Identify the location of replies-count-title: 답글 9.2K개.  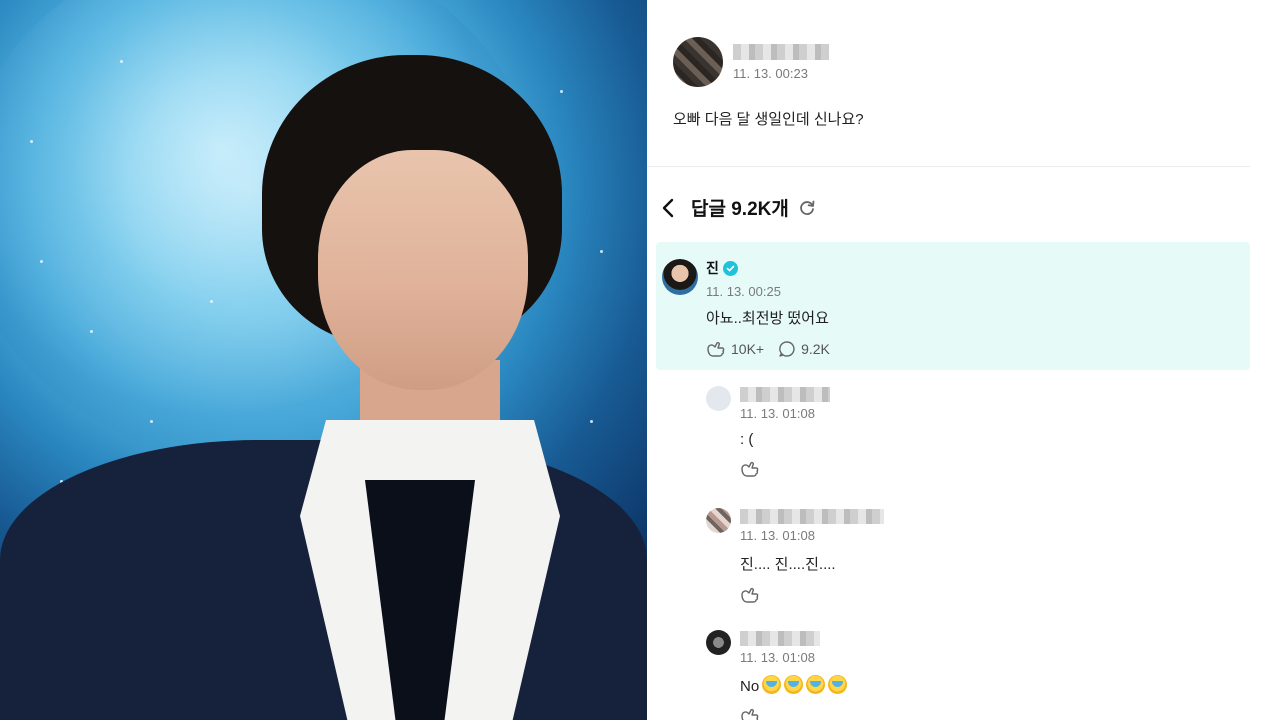
(740, 209).